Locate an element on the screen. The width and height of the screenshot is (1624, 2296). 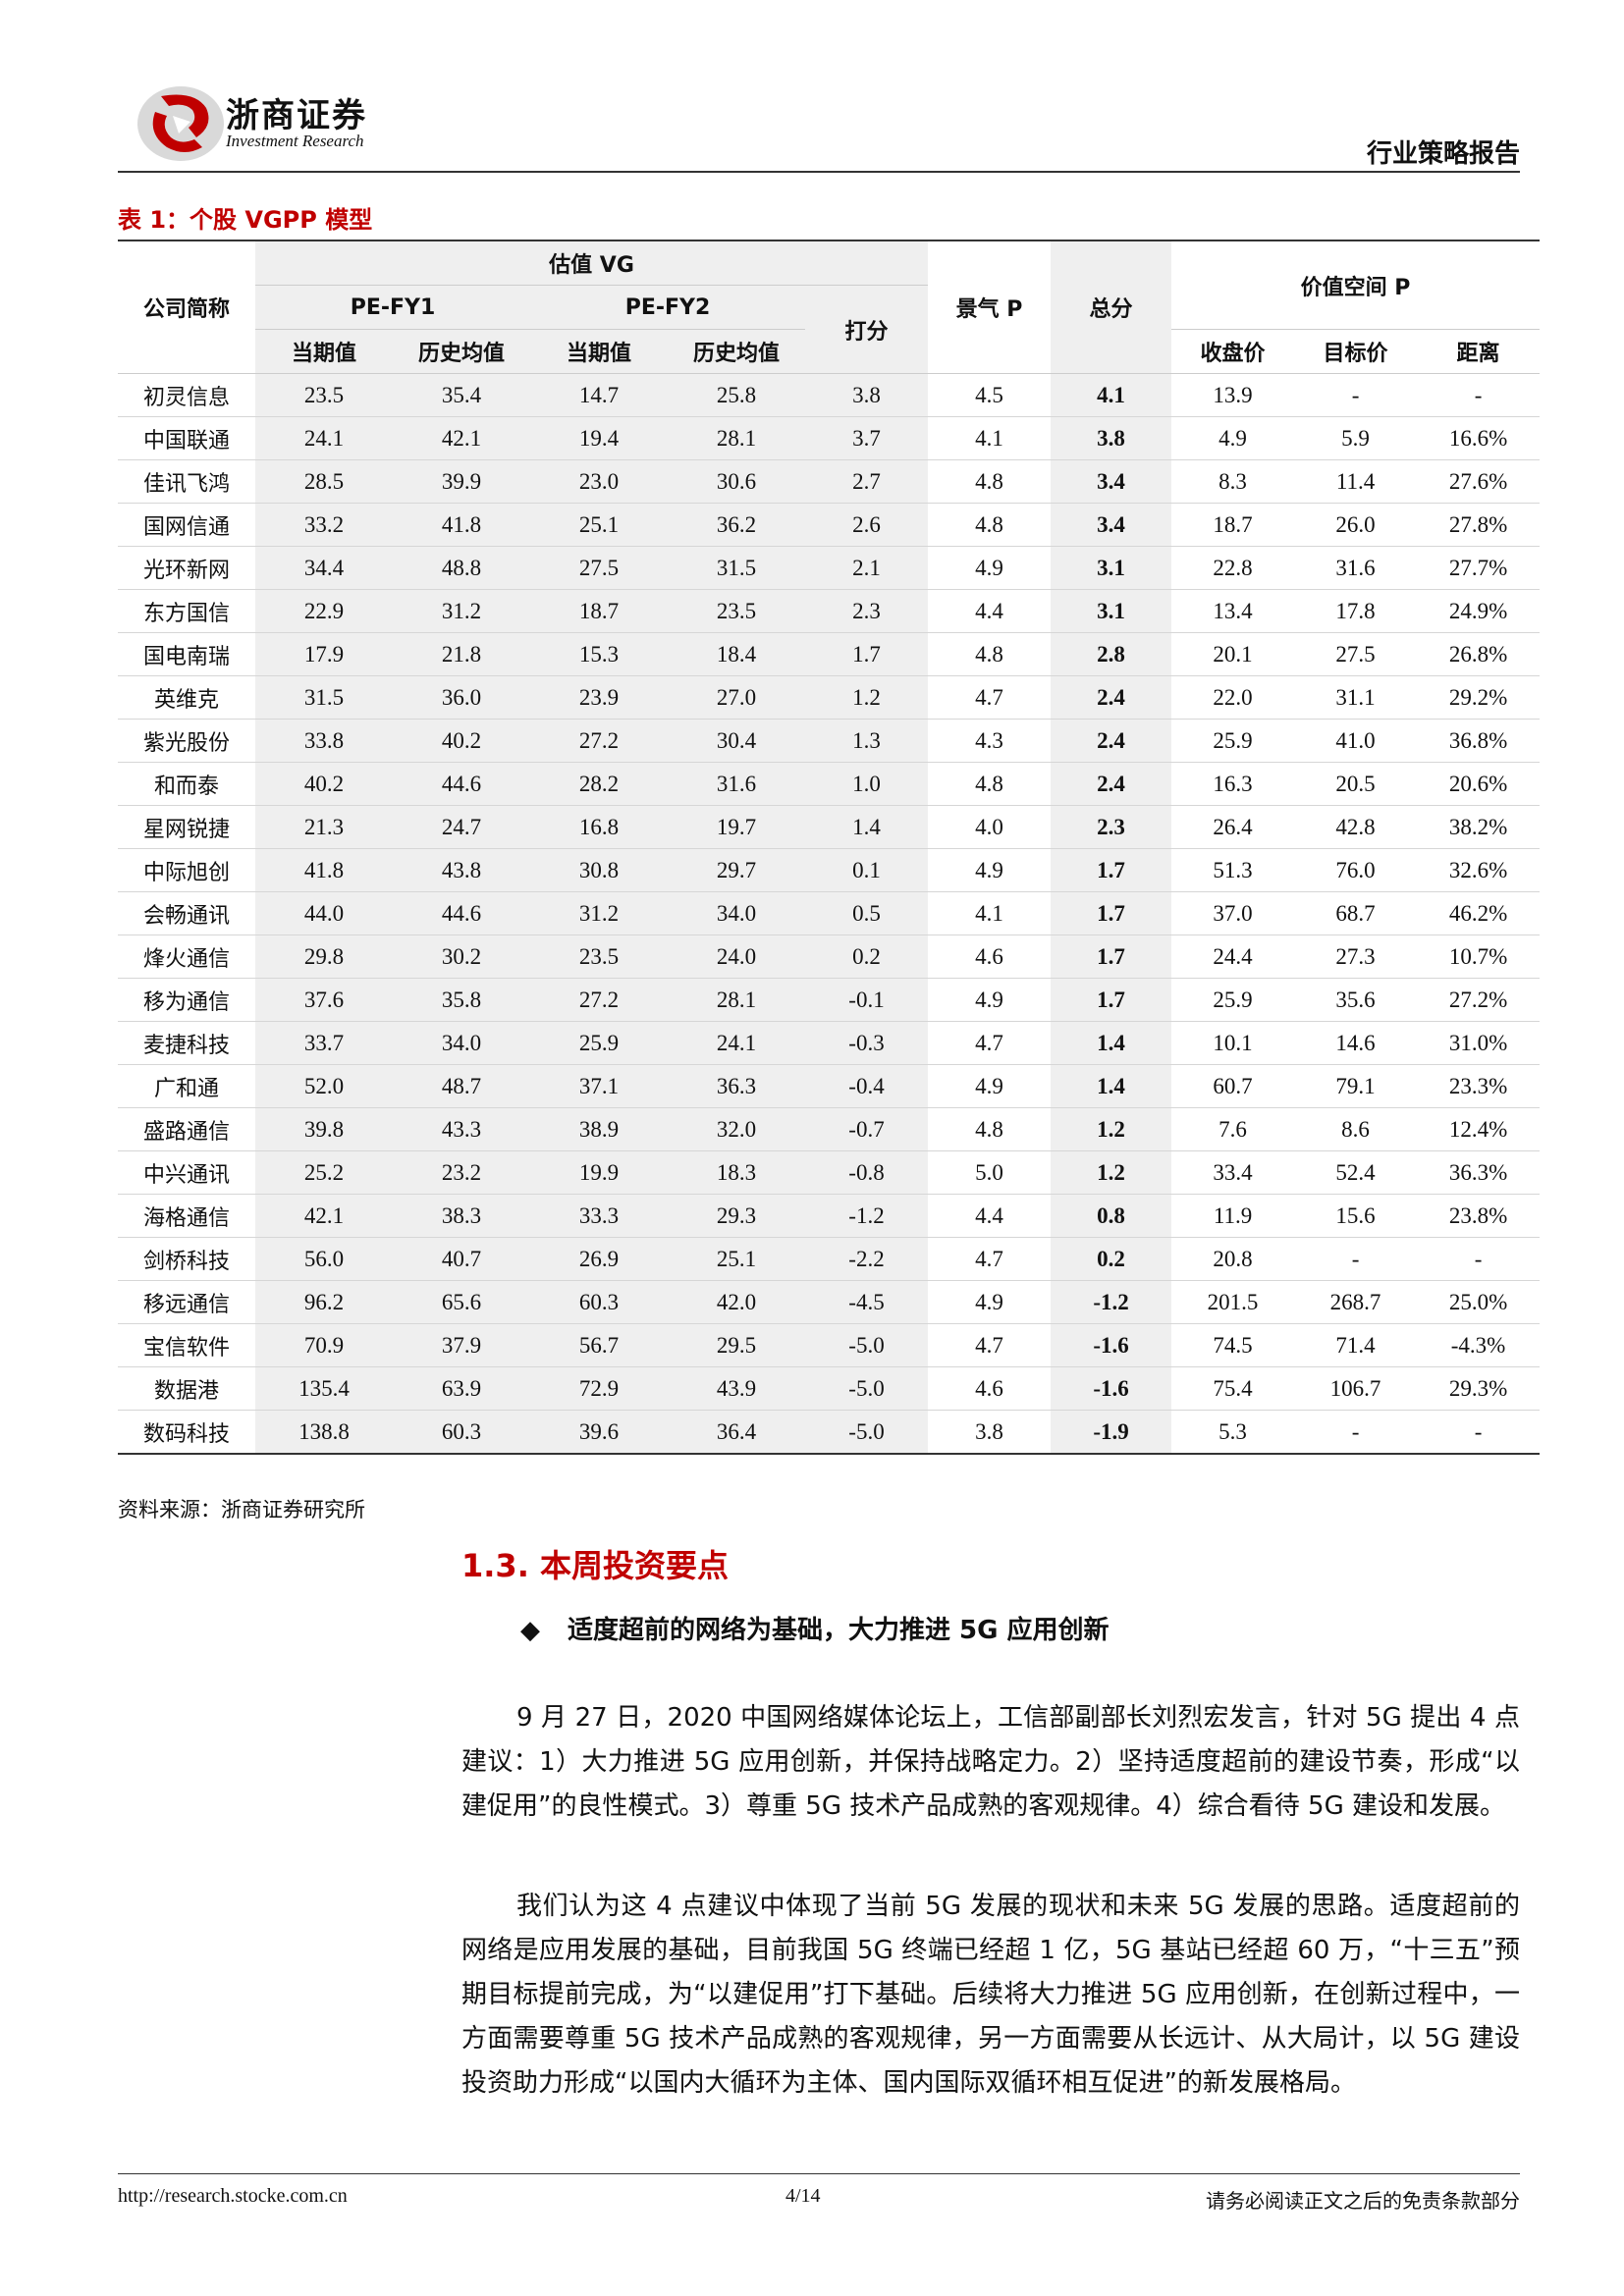
table-cell: 8.6 is located at coordinates (1356, 1129).